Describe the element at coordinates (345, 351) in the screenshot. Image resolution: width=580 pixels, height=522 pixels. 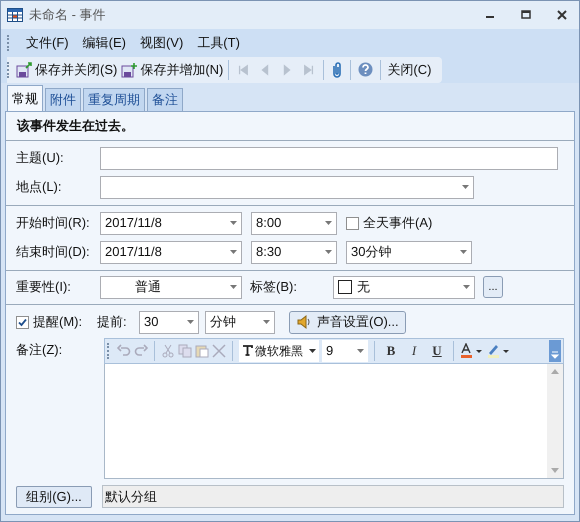
I see `font-size-dropdown: 9` at that location.